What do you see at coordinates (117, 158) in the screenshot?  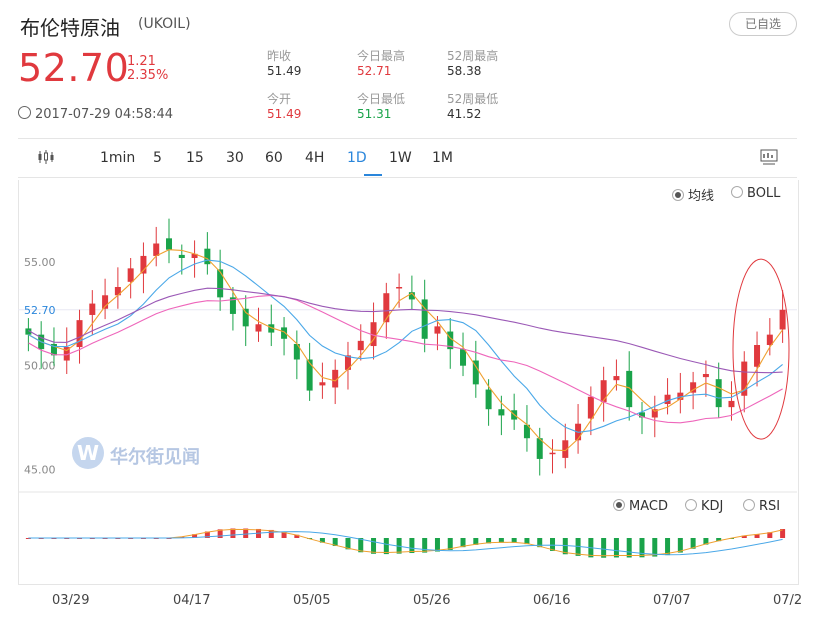 I see `period-1min: 1min` at bounding box center [117, 158].